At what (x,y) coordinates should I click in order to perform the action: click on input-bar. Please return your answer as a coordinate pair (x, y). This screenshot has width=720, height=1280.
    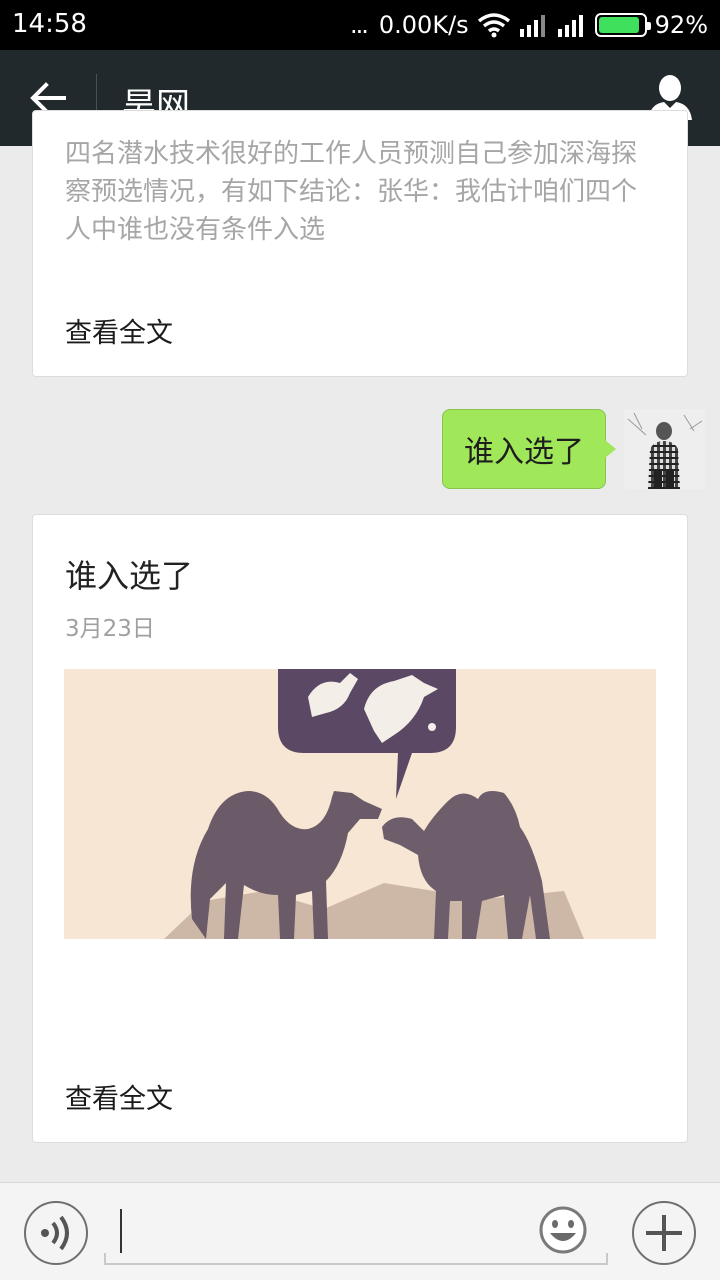
    Looking at the image, I should click on (360, 1231).